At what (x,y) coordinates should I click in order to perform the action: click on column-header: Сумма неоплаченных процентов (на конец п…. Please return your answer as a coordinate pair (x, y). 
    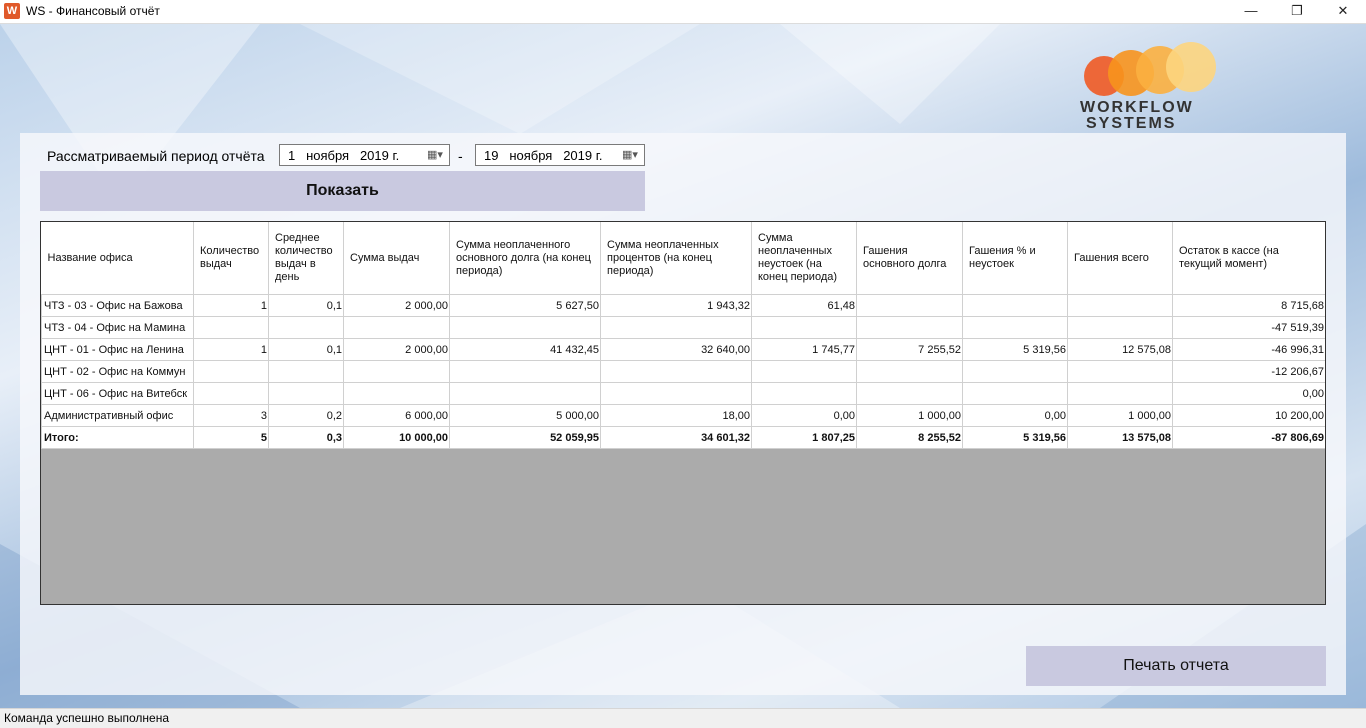
    Looking at the image, I should click on (676, 258).